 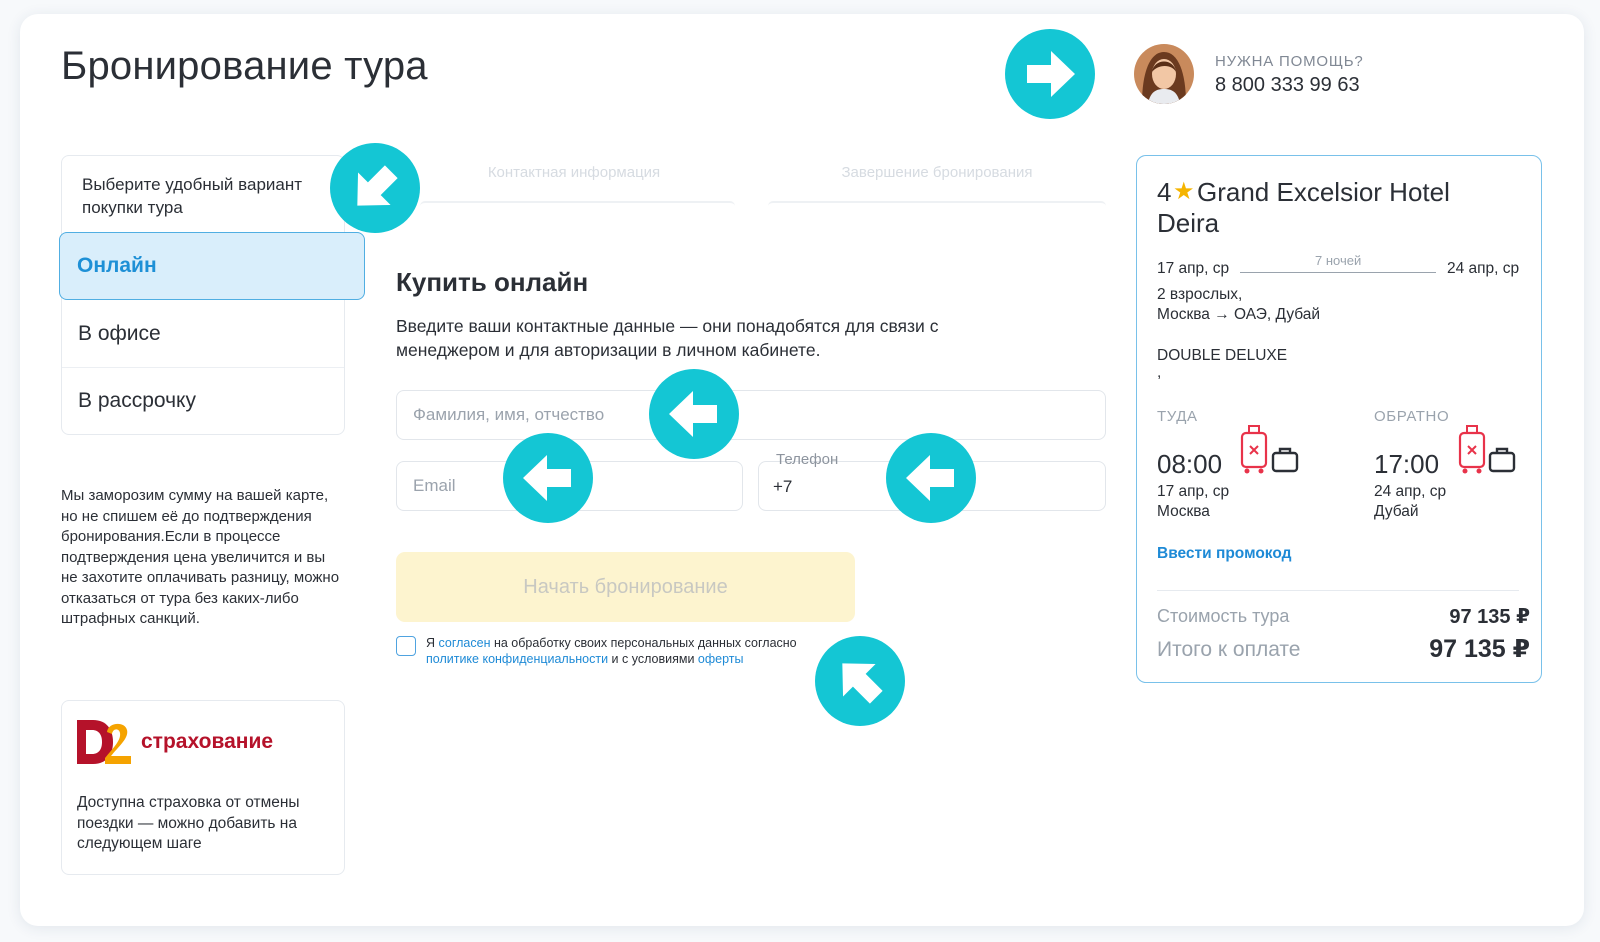 What do you see at coordinates (1410, 491) in the screenshot?
I see `return-date: 24 апр, ср` at bounding box center [1410, 491].